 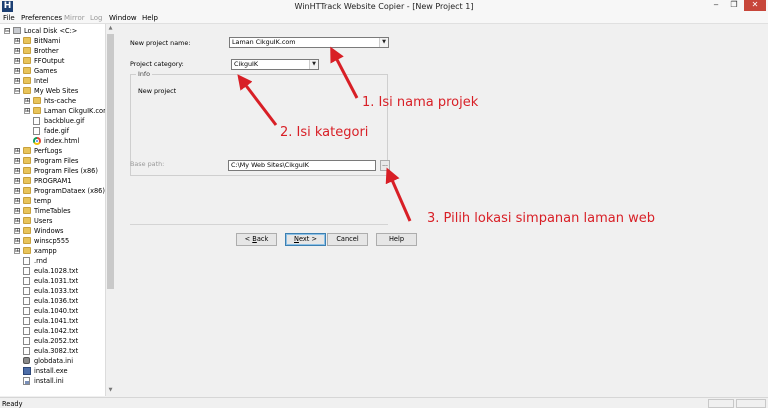 I want to click on project-category-combo: CikguIK ▼, so click(x=275, y=64).